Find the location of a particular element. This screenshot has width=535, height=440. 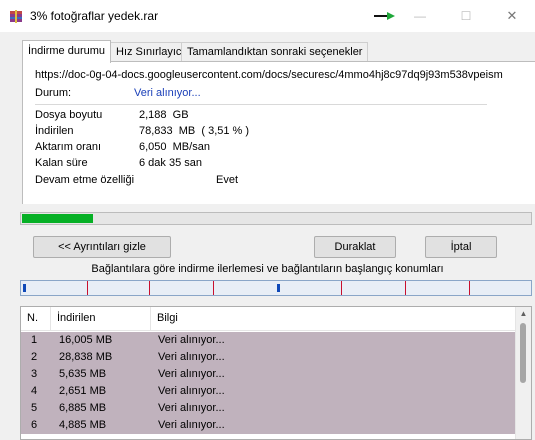

transfer-rate-value: 6,050 MB/san is located at coordinates (174, 147).